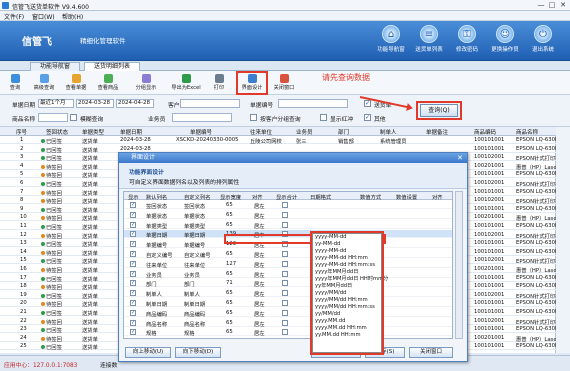  I want to click on nav-window-button: ⌂ 功能导航窗, so click(391, 41).